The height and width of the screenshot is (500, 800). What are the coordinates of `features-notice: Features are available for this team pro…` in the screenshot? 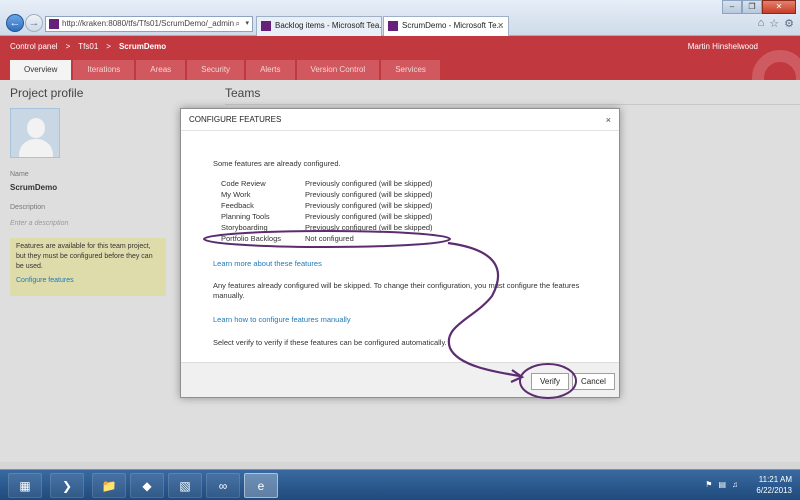 It's located at (88, 267).